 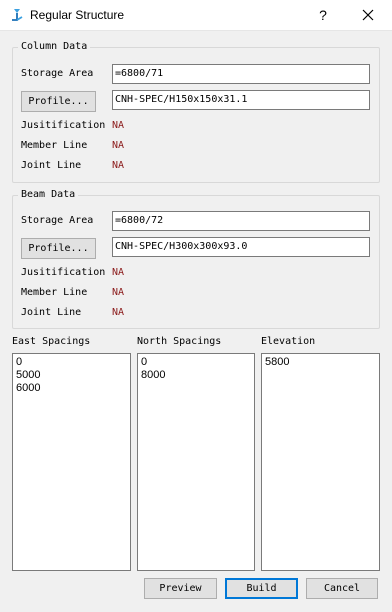 What do you see at coordinates (17, 15) in the screenshot?
I see `app-icon` at bounding box center [17, 15].